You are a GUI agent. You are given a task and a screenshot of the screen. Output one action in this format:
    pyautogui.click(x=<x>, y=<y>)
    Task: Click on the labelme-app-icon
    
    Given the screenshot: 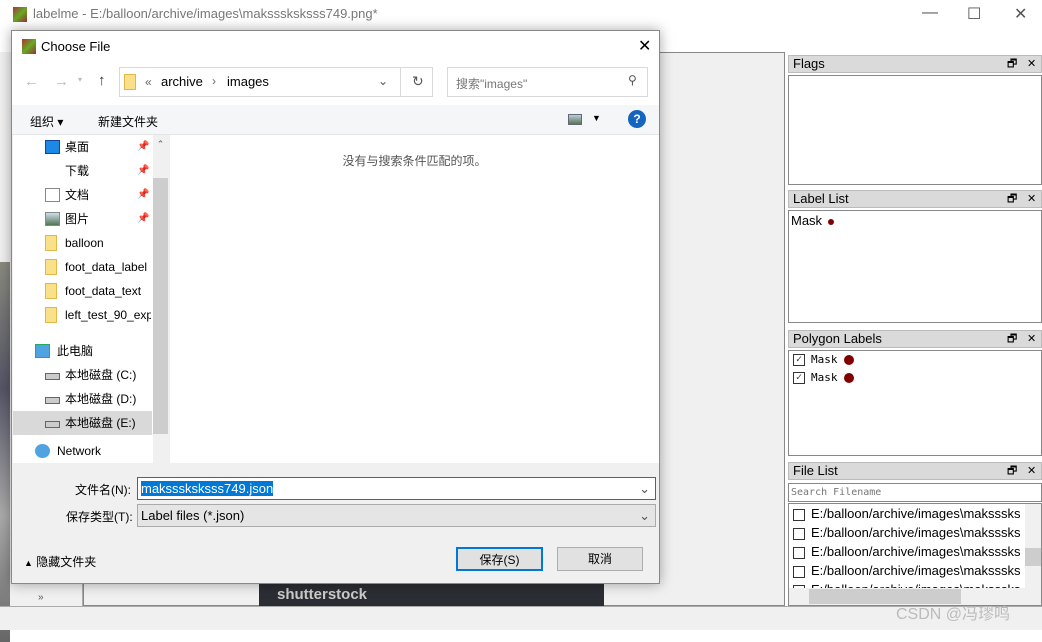 What is the action you would take?
    pyautogui.click(x=20, y=14)
    